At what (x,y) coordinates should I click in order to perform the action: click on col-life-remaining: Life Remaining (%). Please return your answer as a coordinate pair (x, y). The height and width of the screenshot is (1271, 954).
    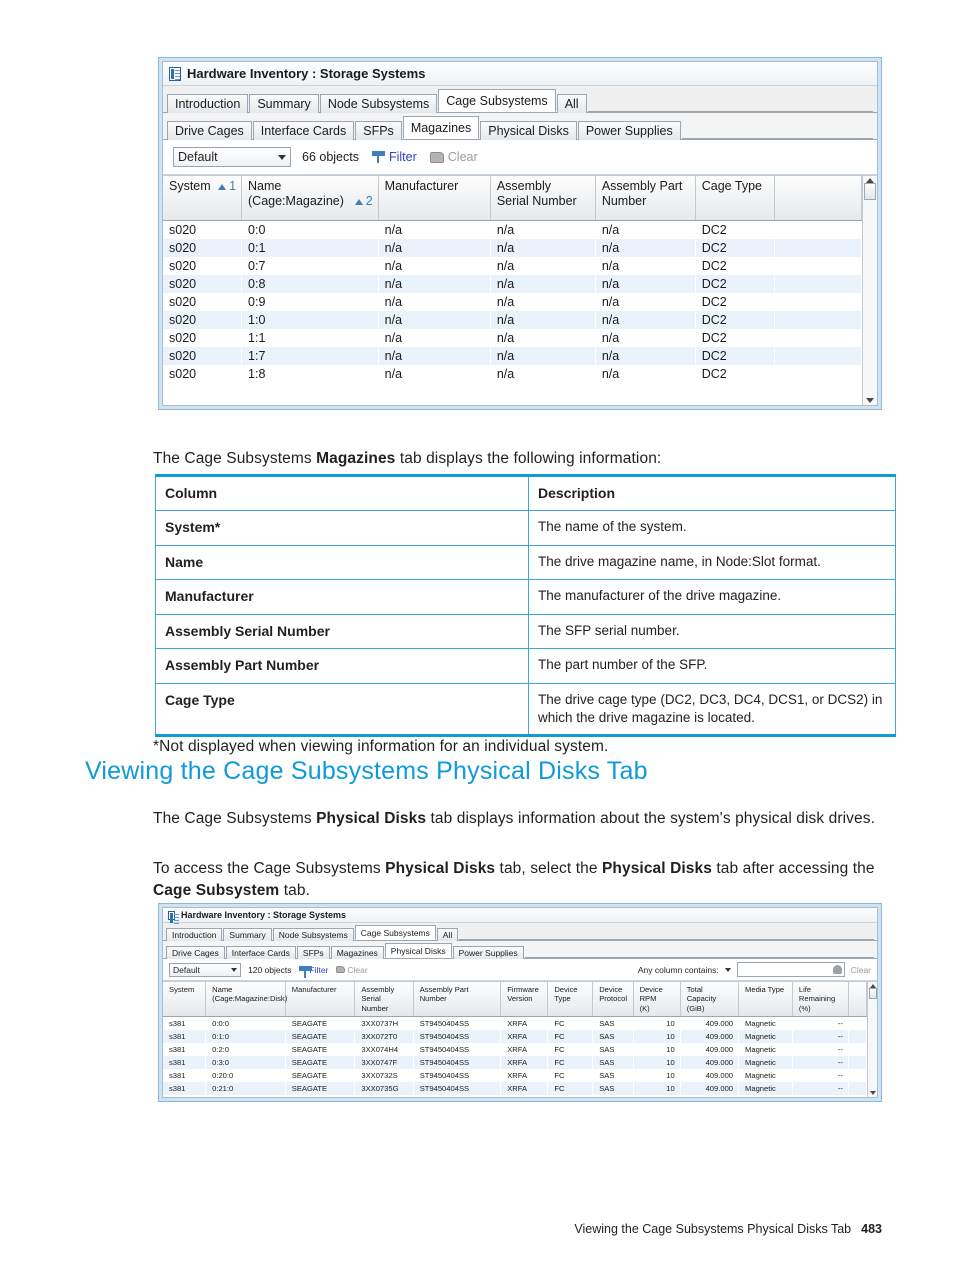
    Looking at the image, I should click on (820, 999).